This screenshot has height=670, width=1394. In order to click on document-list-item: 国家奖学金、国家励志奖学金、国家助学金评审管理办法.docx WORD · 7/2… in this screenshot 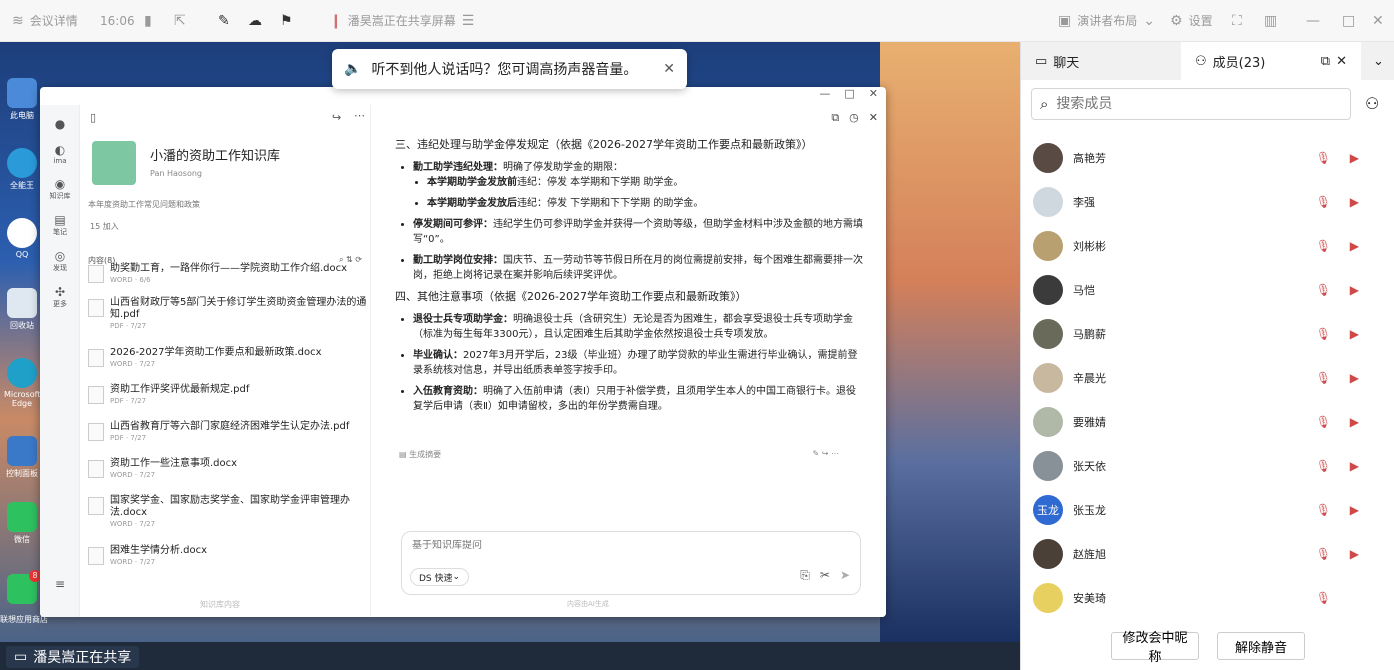, I will do `click(228, 511)`.